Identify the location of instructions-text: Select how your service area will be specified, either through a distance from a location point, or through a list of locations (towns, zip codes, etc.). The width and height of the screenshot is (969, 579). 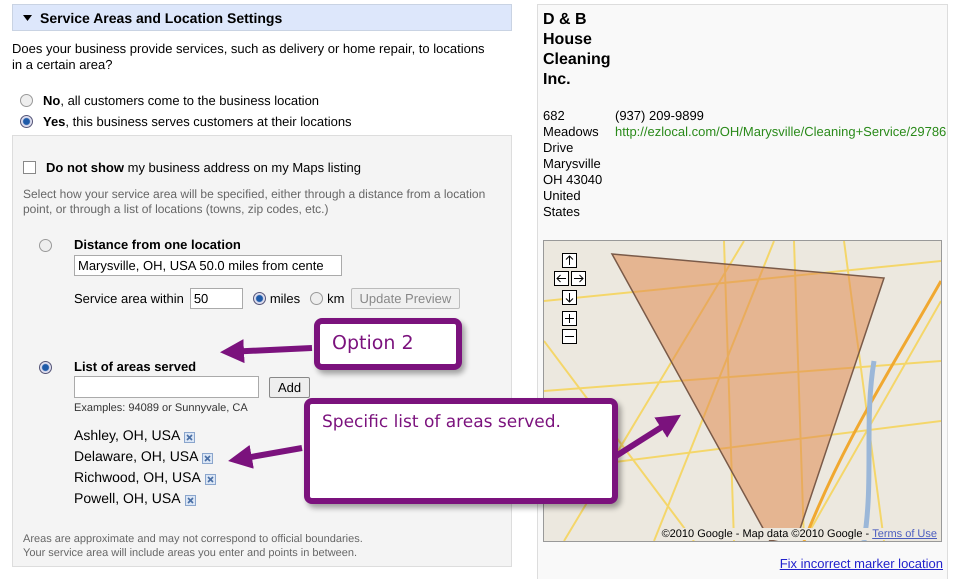
(254, 202).